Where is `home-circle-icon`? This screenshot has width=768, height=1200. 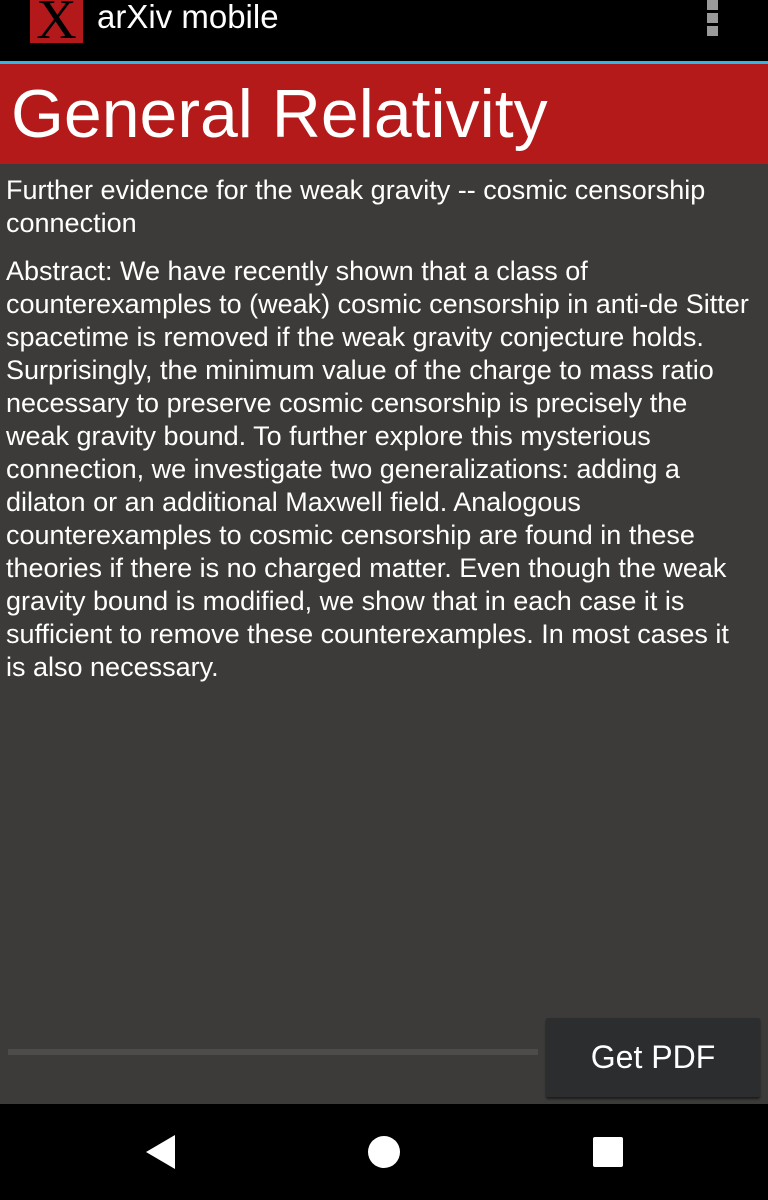
home-circle-icon is located at coordinates (384, 1152).